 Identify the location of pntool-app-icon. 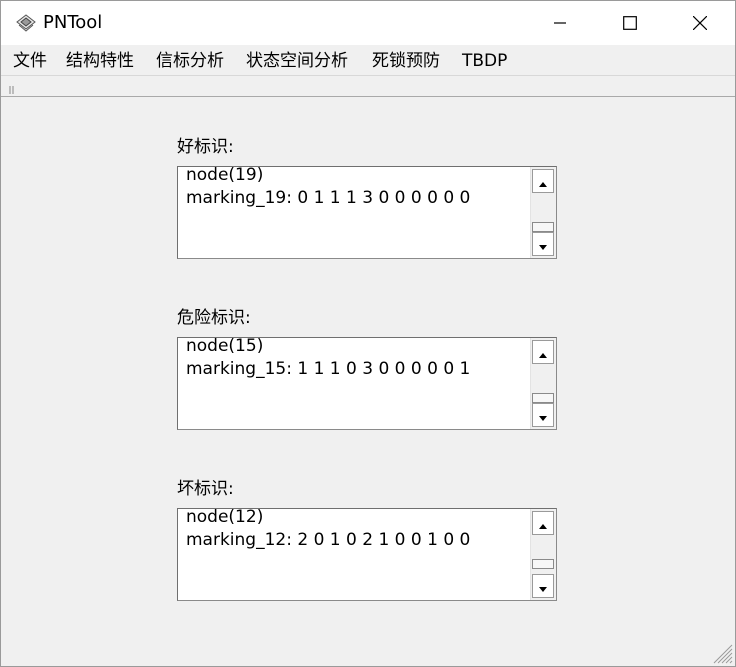
(26, 23).